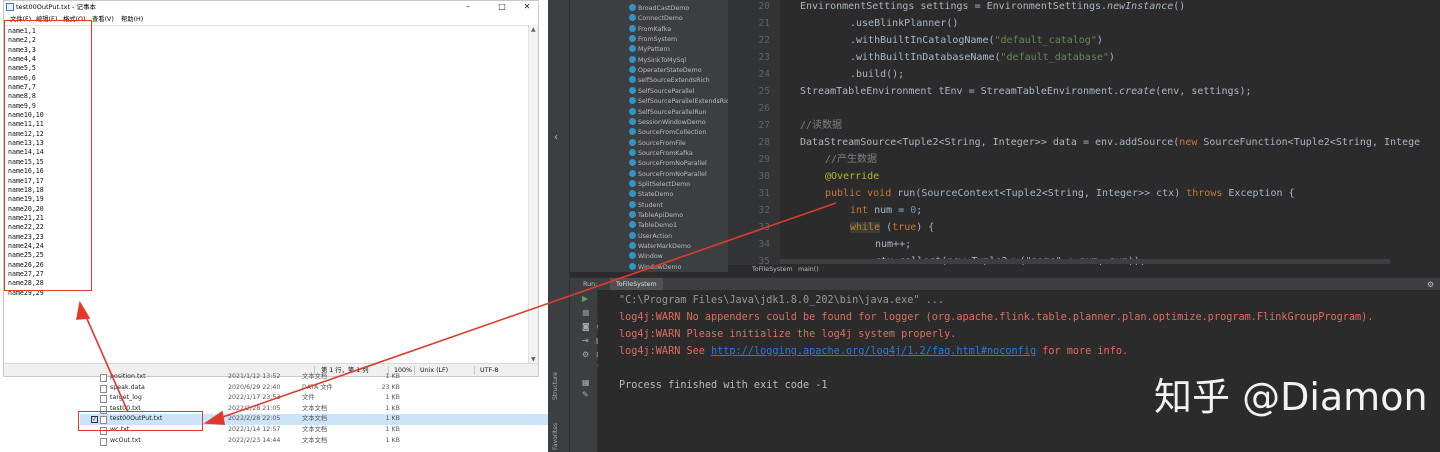 The height and width of the screenshot is (452, 1440). Describe the element at coordinates (390, 387) in the screenshot. I see `file-size: 23 KB` at that location.